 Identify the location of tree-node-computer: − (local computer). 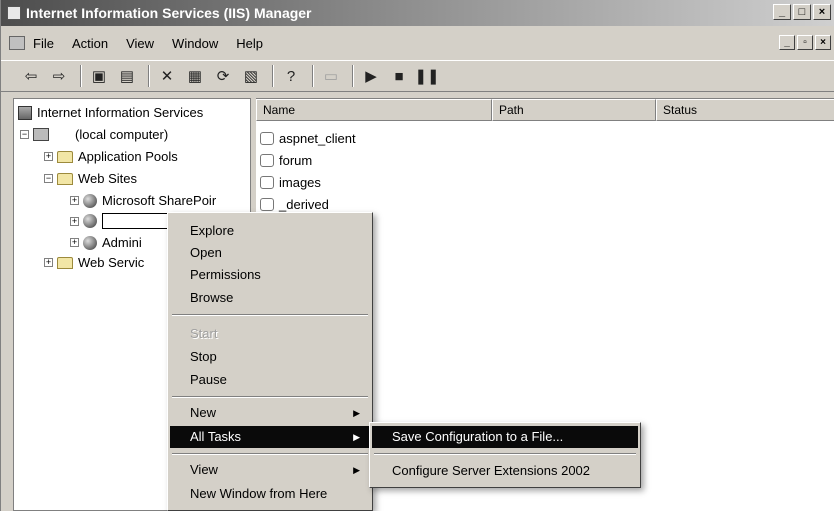
(94, 134).